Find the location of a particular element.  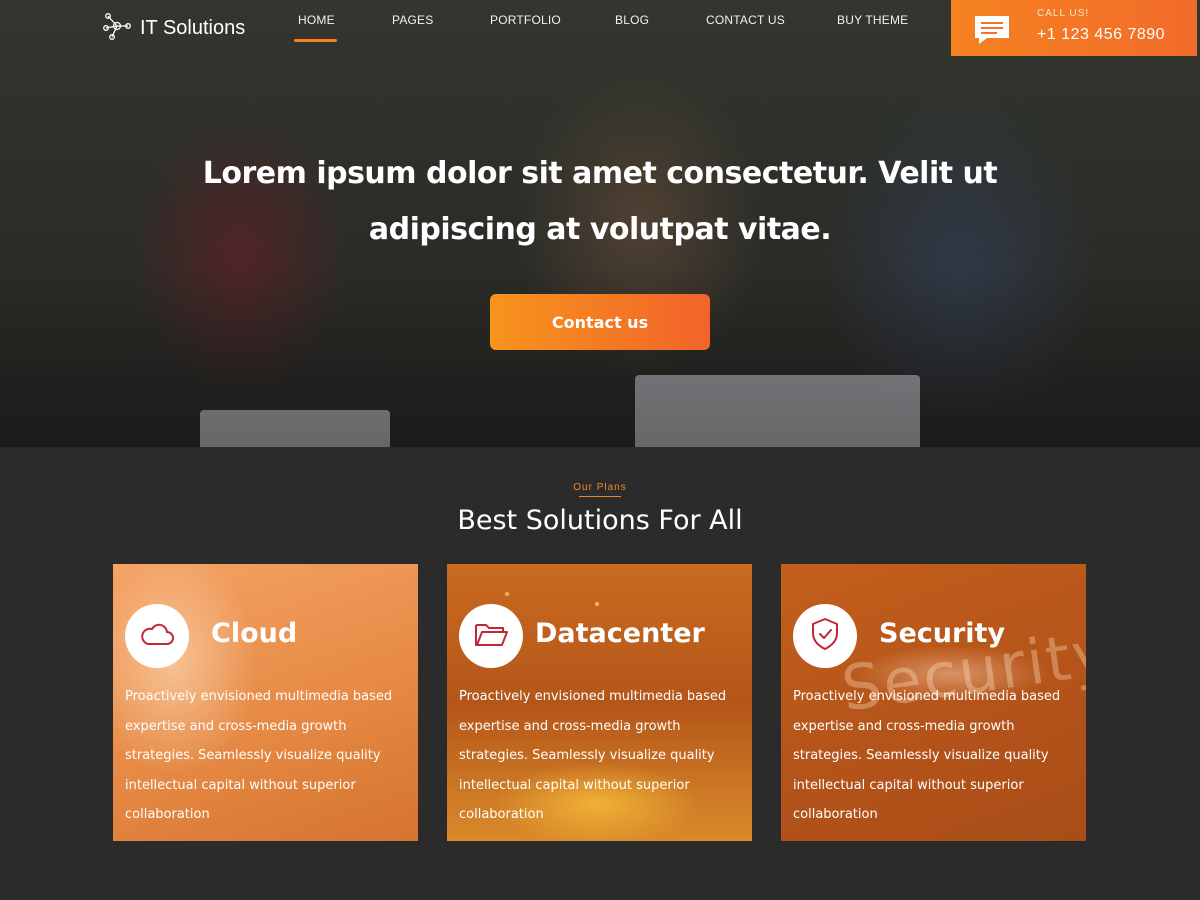

card-title: Cloud is located at coordinates (254, 633).